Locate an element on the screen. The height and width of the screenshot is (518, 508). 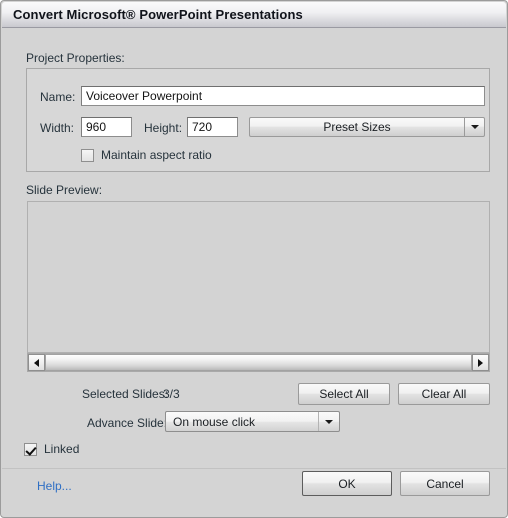
advance-slide-value: On mouse click is located at coordinates (214, 421).